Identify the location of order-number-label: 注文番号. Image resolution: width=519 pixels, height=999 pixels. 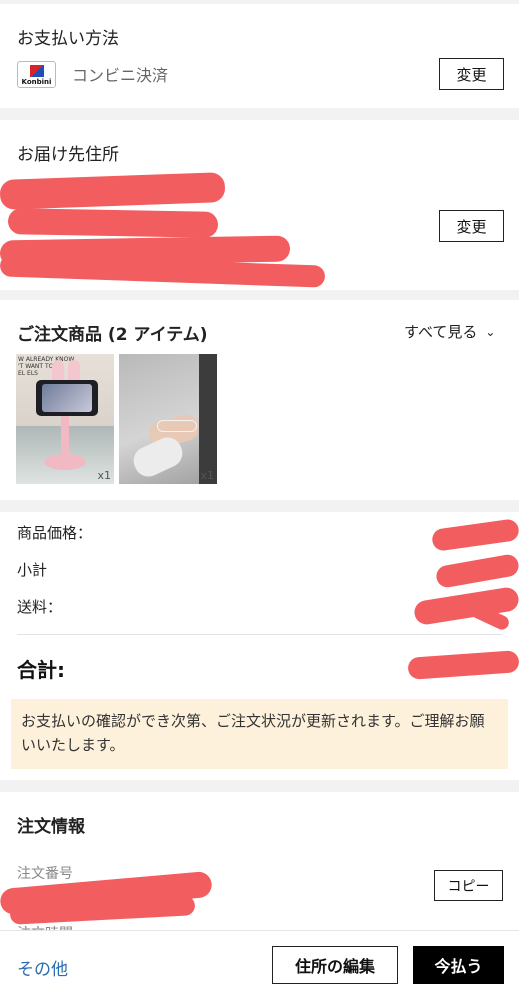
(45, 874).